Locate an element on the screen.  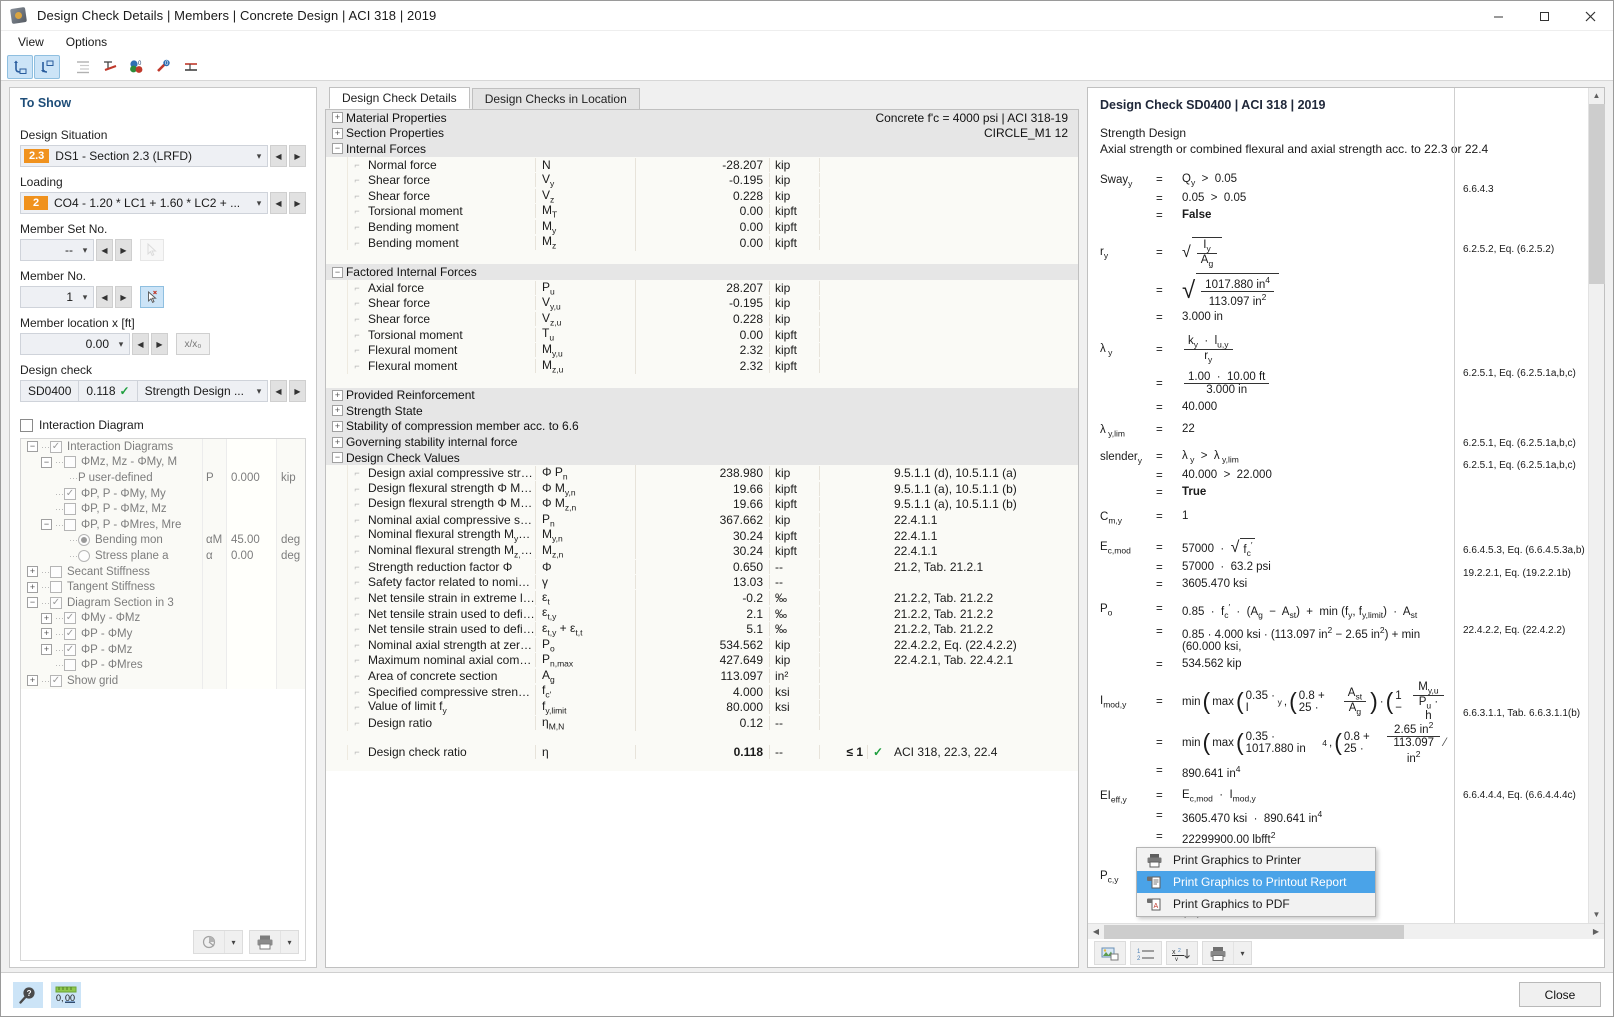
table-row: ⌐ Bending moment Mz 0.00 kipft is located at coordinates (701, 242).